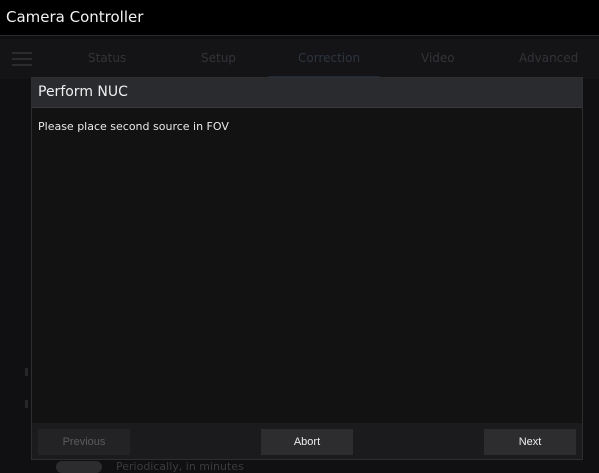 The image size is (599, 473). I want to click on abort-button: Abort, so click(307, 442).